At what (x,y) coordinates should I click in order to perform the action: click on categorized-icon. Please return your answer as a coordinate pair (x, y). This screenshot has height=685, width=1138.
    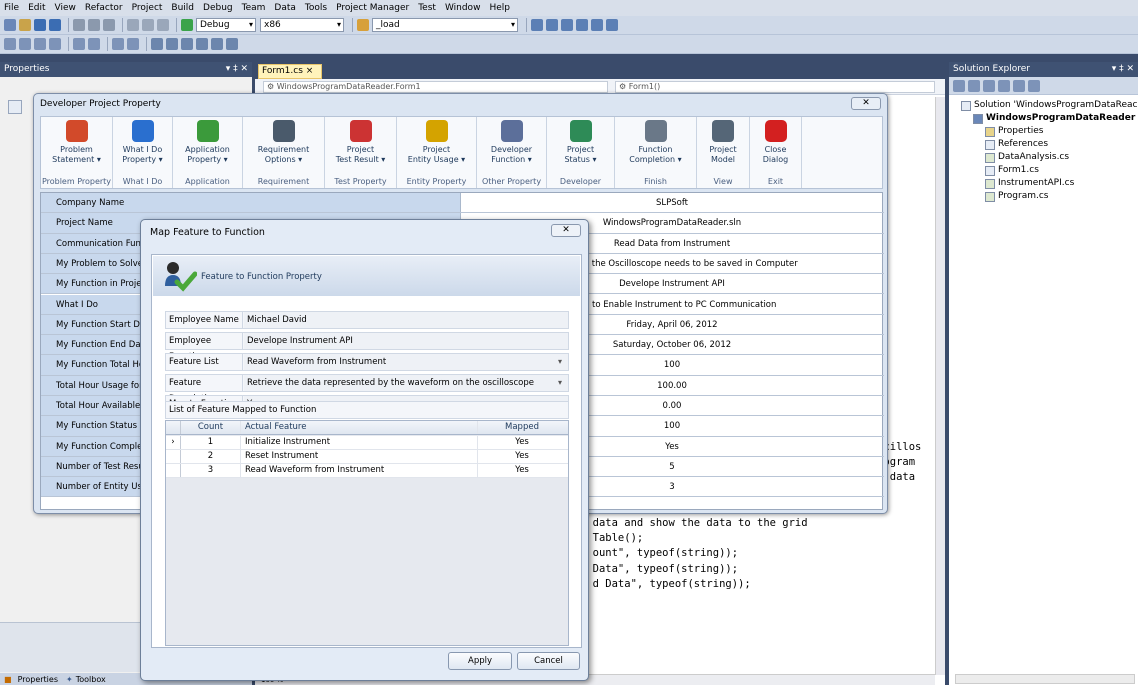
    Looking at the image, I should click on (15, 107).